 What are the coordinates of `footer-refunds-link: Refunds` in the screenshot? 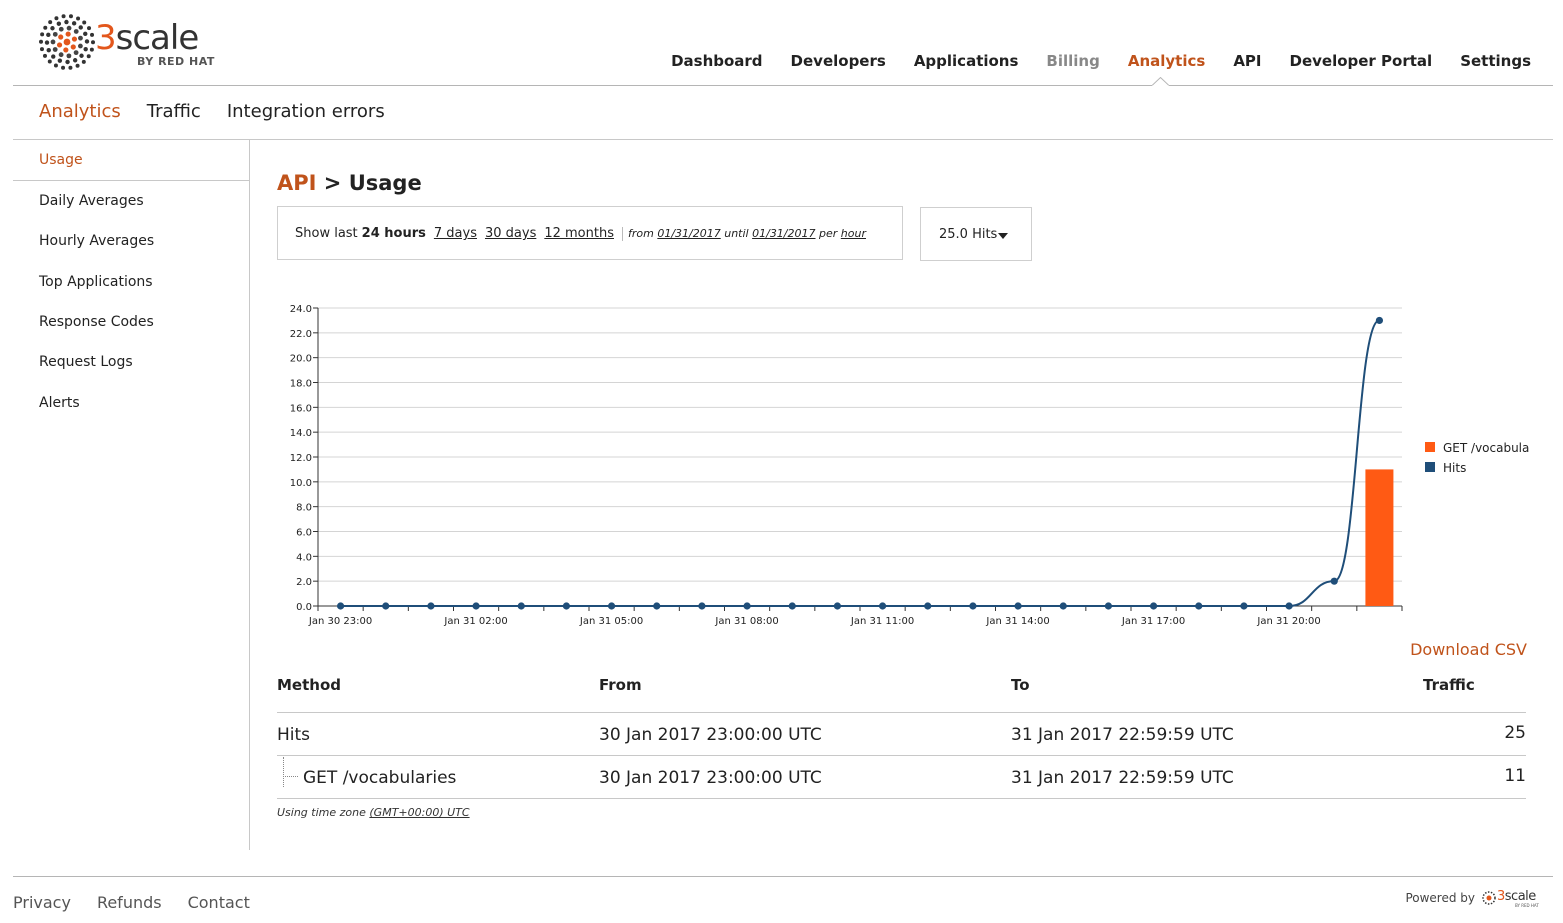 It's located at (129, 902).